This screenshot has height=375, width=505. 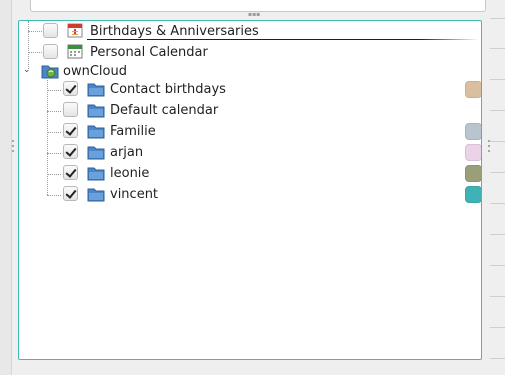 I want to click on calendar-icon, so click(x=75, y=51).